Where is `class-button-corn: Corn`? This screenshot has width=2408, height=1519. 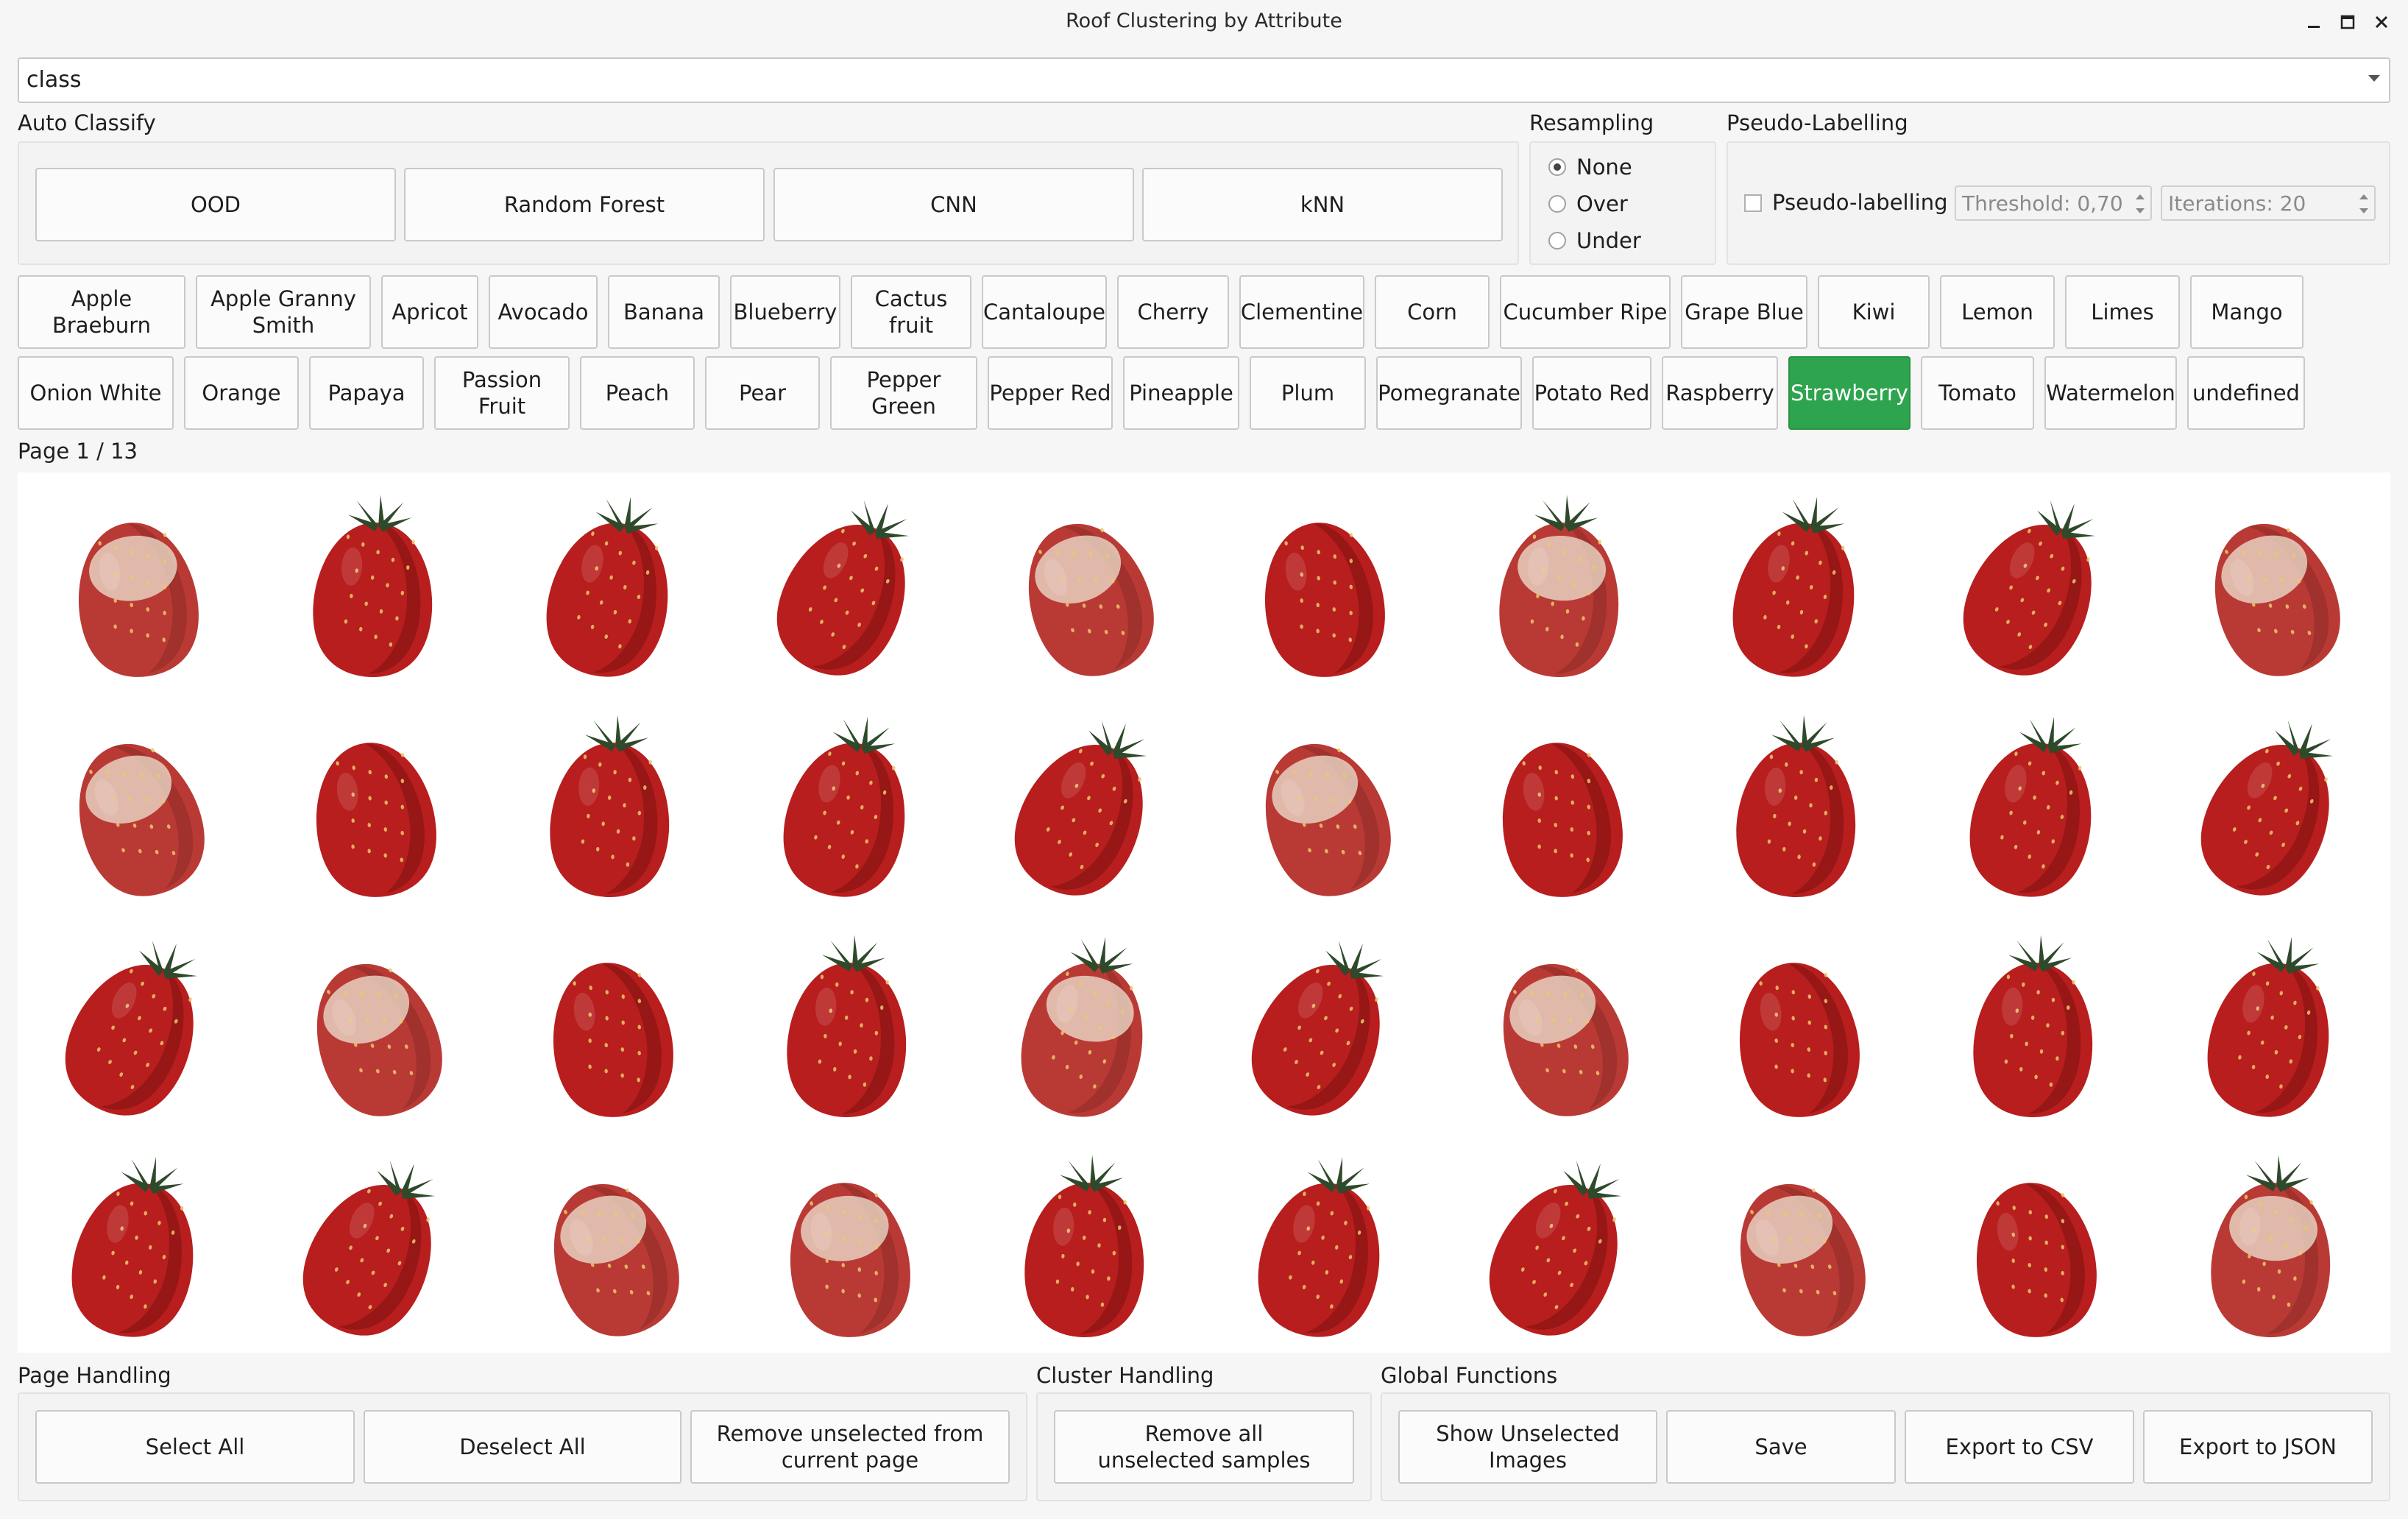 class-button-corn: Corn is located at coordinates (1432, 312).